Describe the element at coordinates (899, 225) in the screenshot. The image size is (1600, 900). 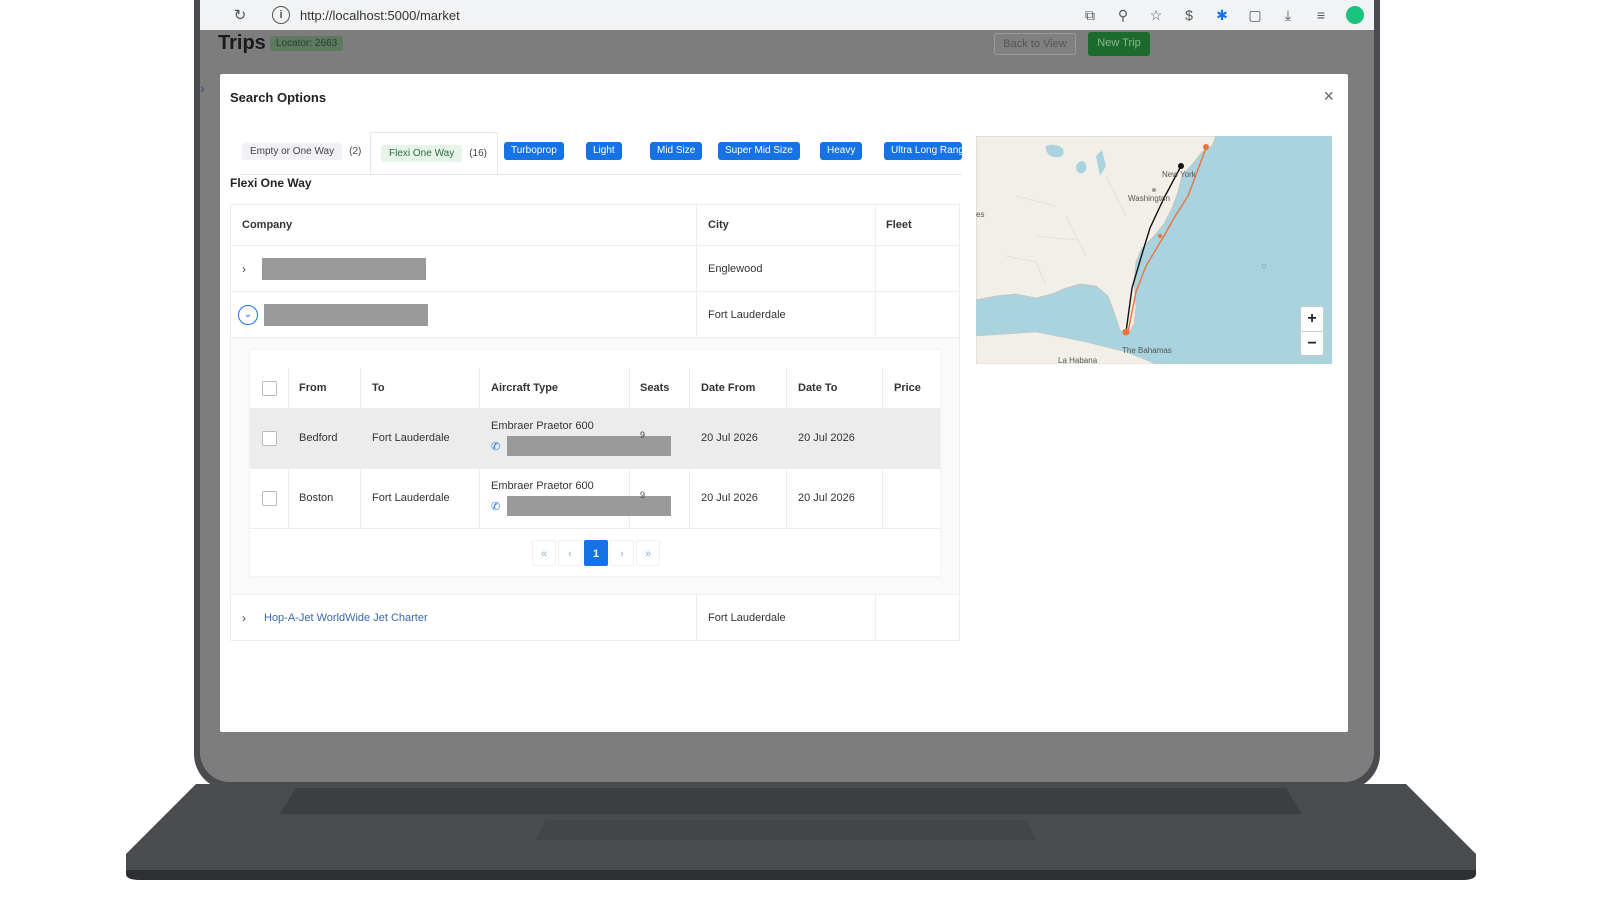
I see `column-header-fleet: Fleet` at that location.